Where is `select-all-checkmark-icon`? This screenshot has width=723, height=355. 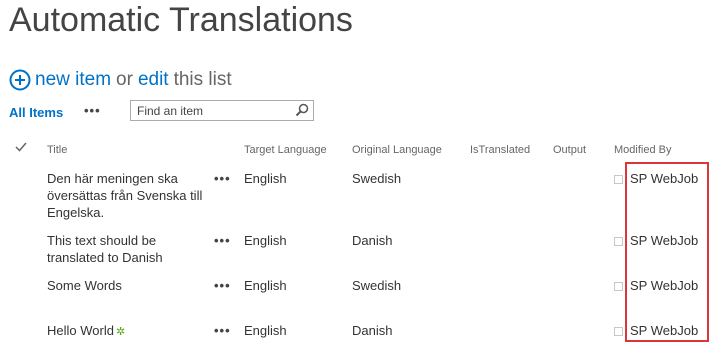 select-all-checkmark-icon is located at coordinates (21, 147).